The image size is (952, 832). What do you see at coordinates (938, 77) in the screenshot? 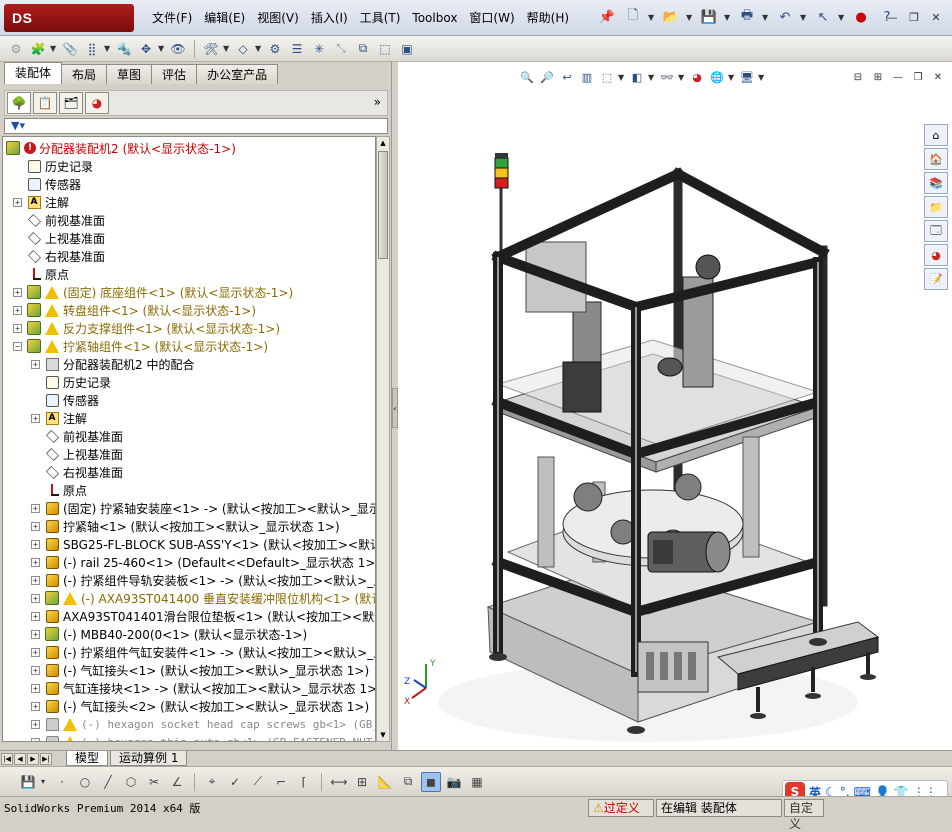
I see `close-icon: ✕` at bounding box center [938, 77].